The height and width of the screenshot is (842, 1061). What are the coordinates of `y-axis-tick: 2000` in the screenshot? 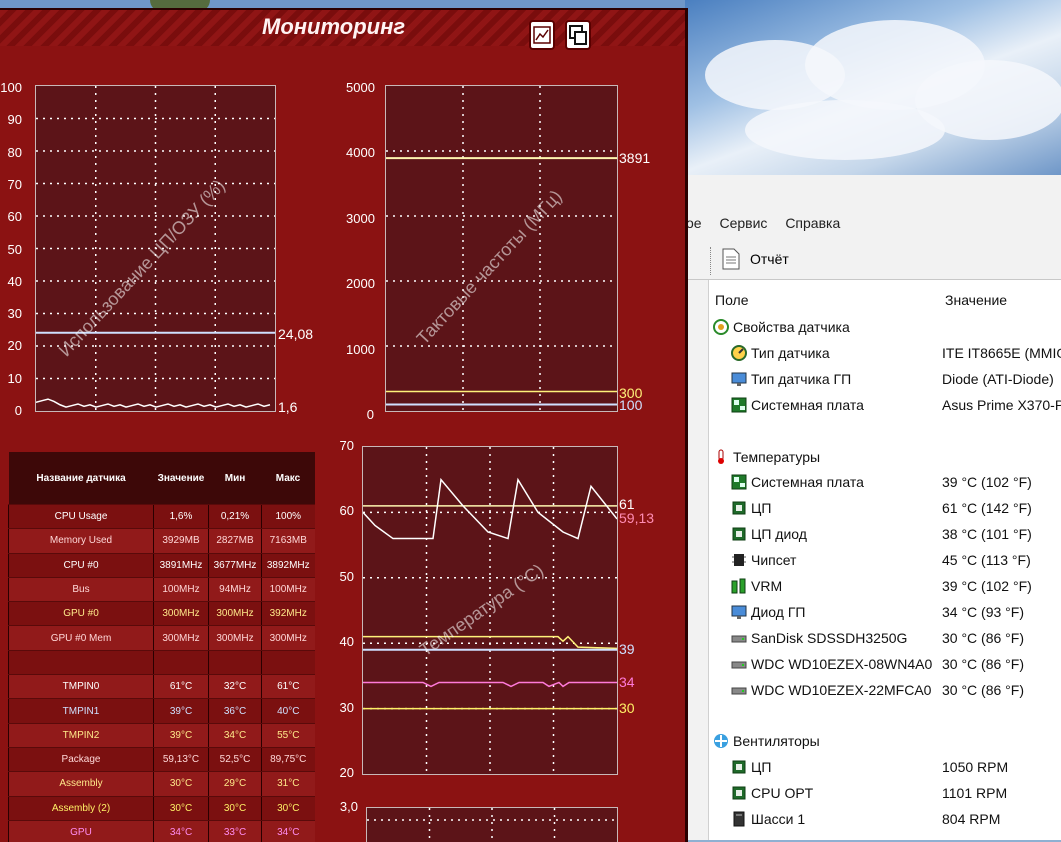 It's located at (360, 284).